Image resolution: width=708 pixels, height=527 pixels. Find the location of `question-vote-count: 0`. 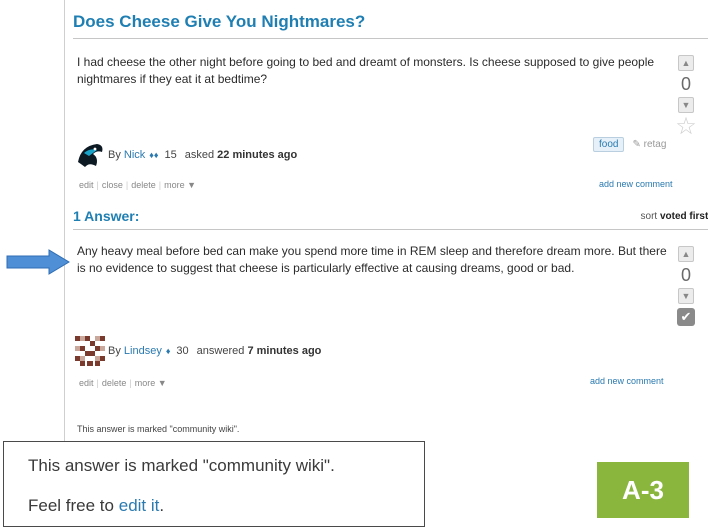

question-vote-count: 0 is located at coordinates (685, 84).